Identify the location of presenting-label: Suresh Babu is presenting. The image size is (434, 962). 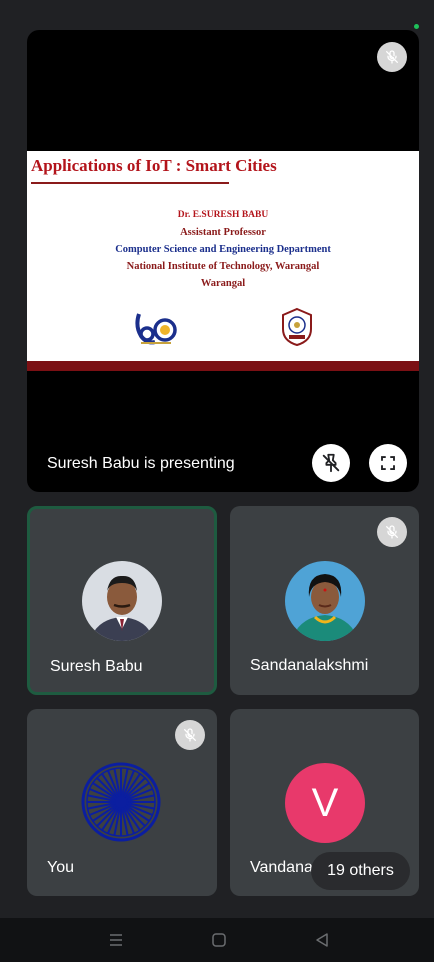
(141, 463).